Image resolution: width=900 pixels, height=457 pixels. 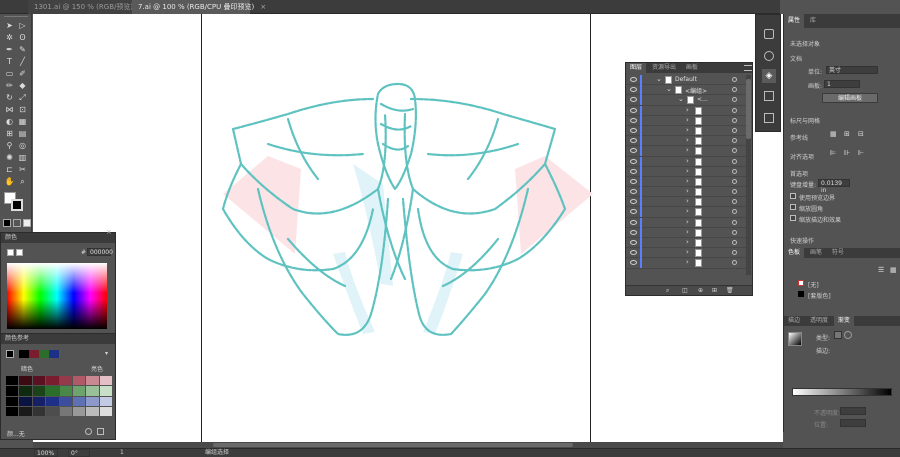 I want to click on harmony-strip, so click(x=39, y=354).